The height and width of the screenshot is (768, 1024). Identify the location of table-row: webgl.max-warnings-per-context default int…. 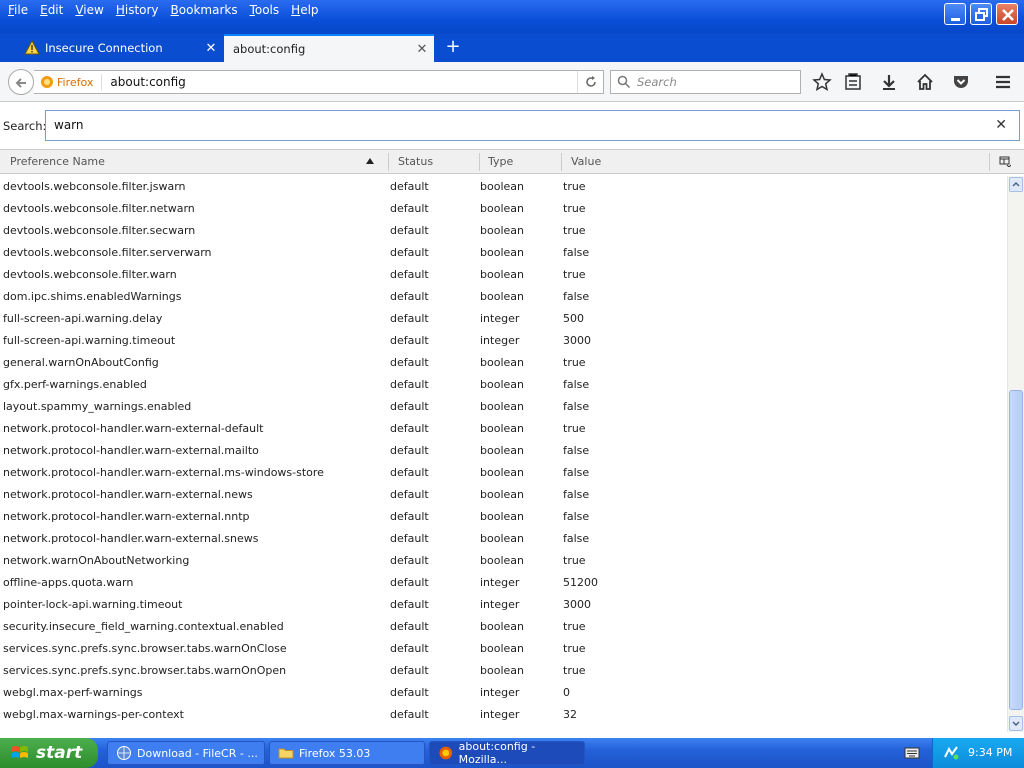
(503, 715).